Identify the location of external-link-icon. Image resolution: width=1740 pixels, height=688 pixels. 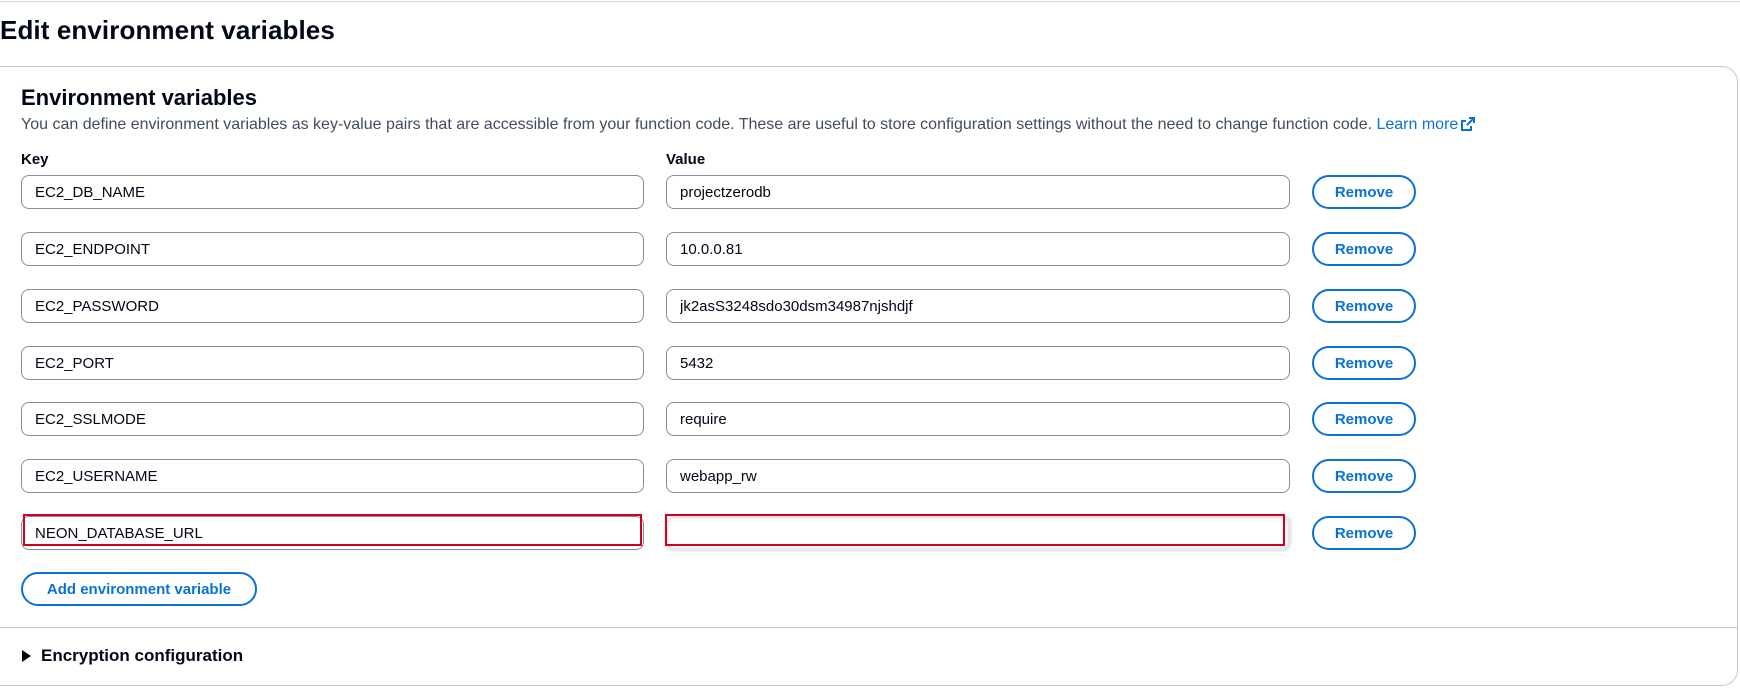
(1468, 126).